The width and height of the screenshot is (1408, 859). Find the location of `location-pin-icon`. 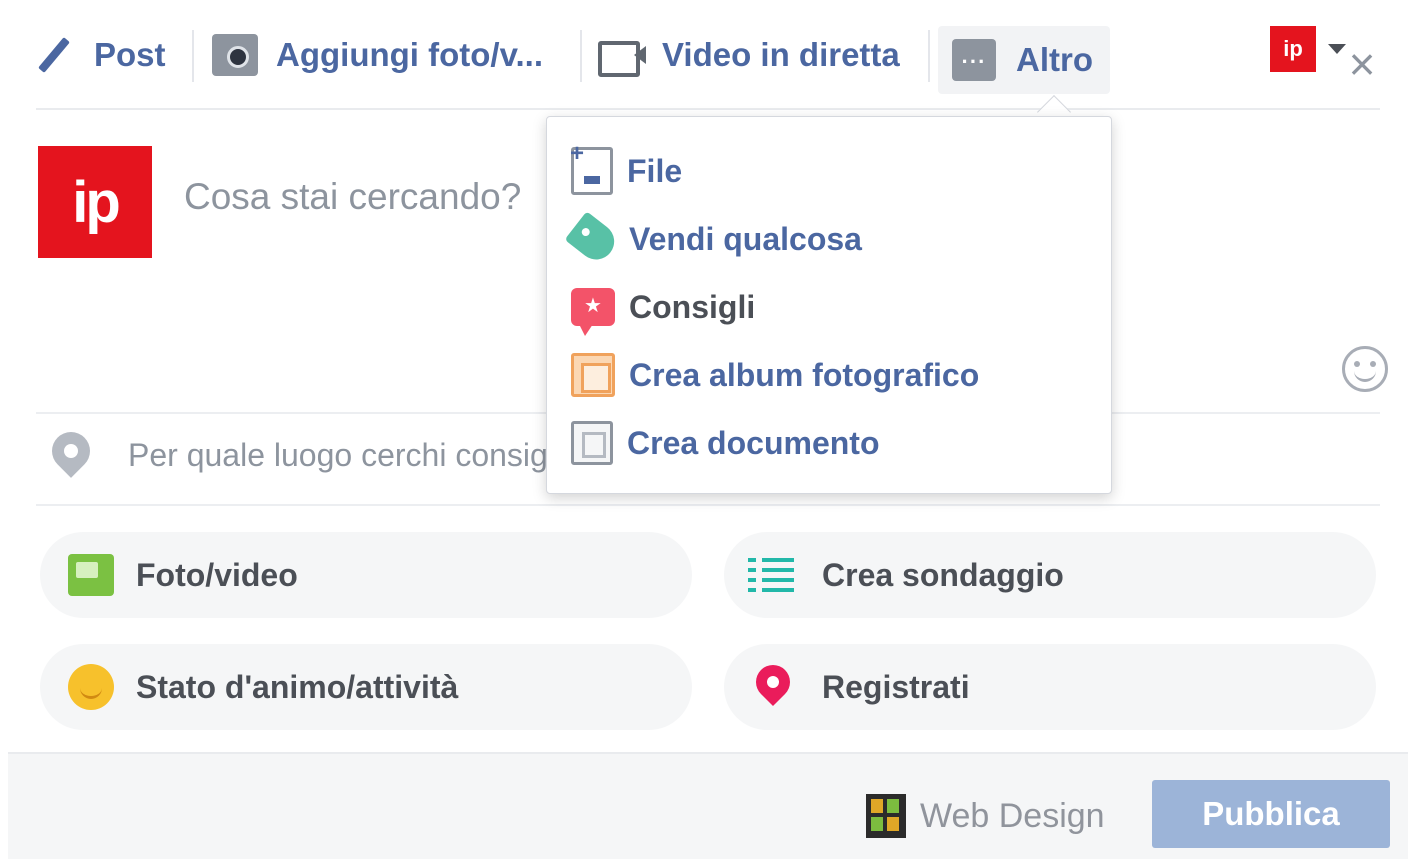

location-pin-icon is located at coordinates (71, 456).